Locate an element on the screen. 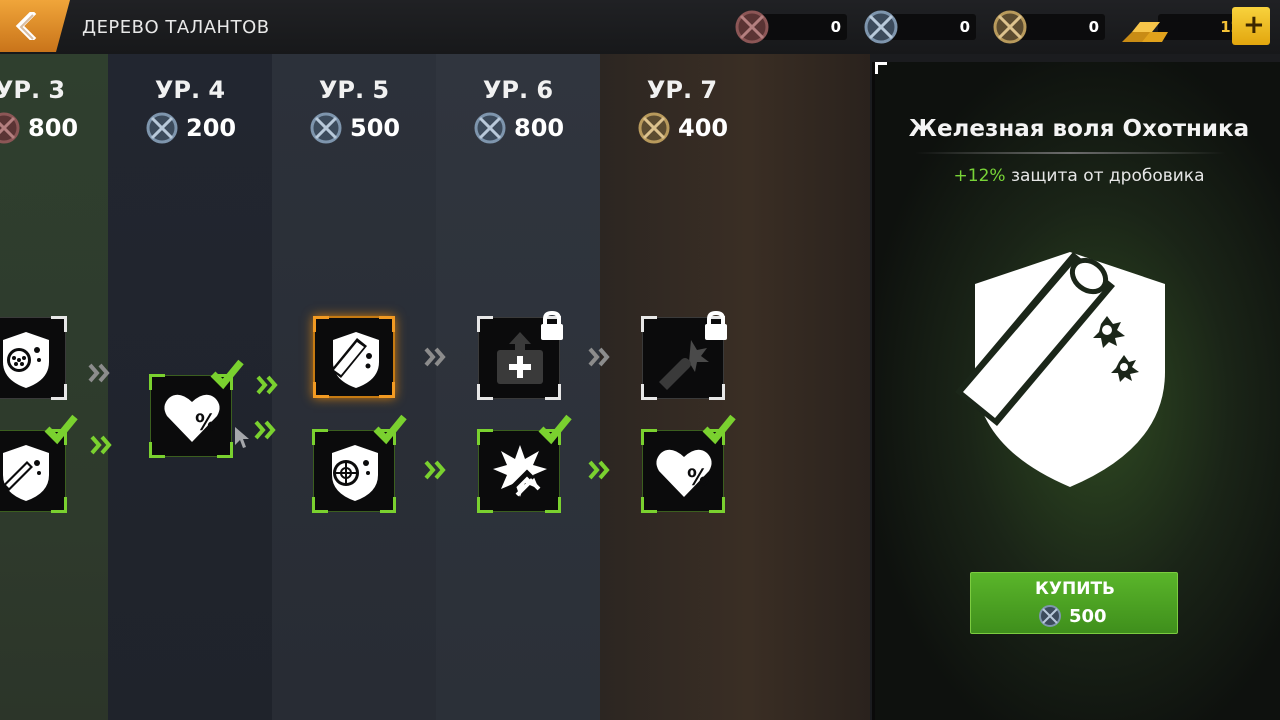 This screenshot has width=1280, height=720. talent-node-l4-middle: % is located at coordinates (196, 408).